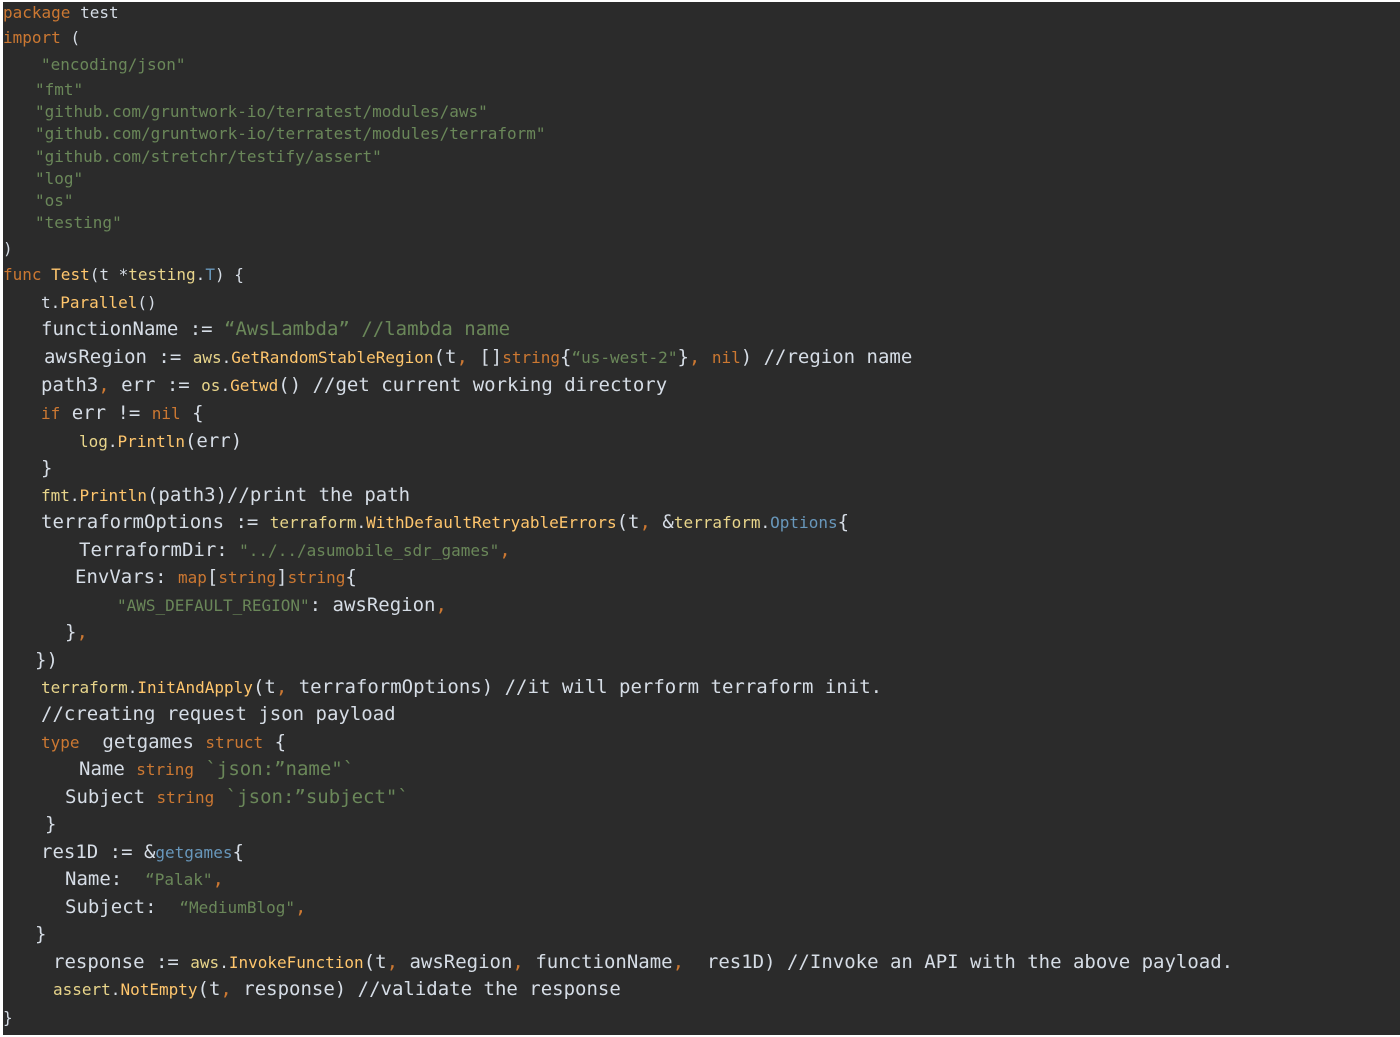 This screenshot has width=1400, height=1037. Describe the element at coordinates (208, 156) in the screenshot. I see `import-path: "github.com/stretchr/testify/assert"` at that location.